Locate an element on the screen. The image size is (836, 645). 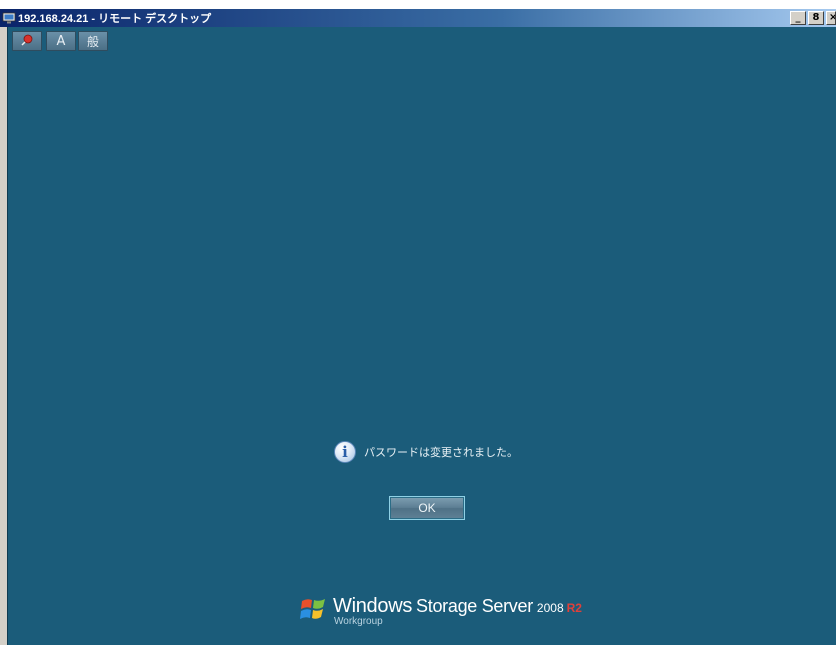
restore-icon: 8 is located at coordinates (816, 17).